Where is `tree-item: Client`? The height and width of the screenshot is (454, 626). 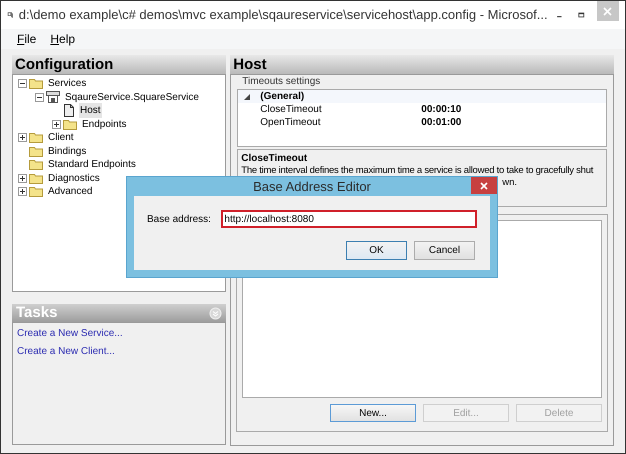 tree-item: Client is located at coordinates (61, 138).